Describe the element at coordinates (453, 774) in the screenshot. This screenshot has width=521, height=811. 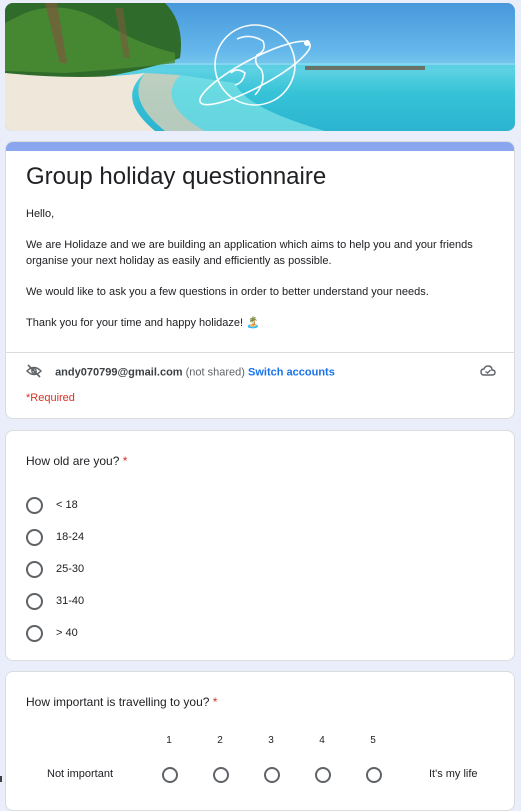
I see `scale-high-label: It's my life` at that location.